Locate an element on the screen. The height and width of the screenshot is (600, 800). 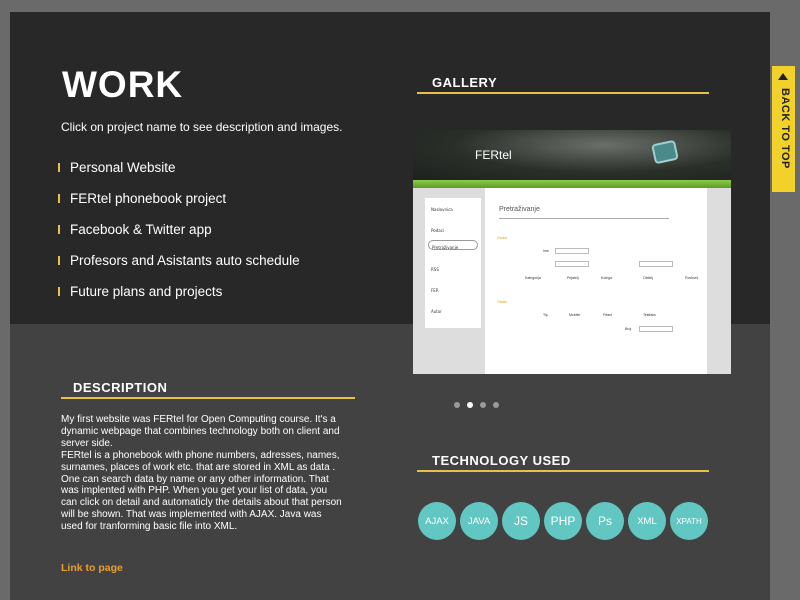
screenshot-label: Ostalo is located at coordinates (502, 302).